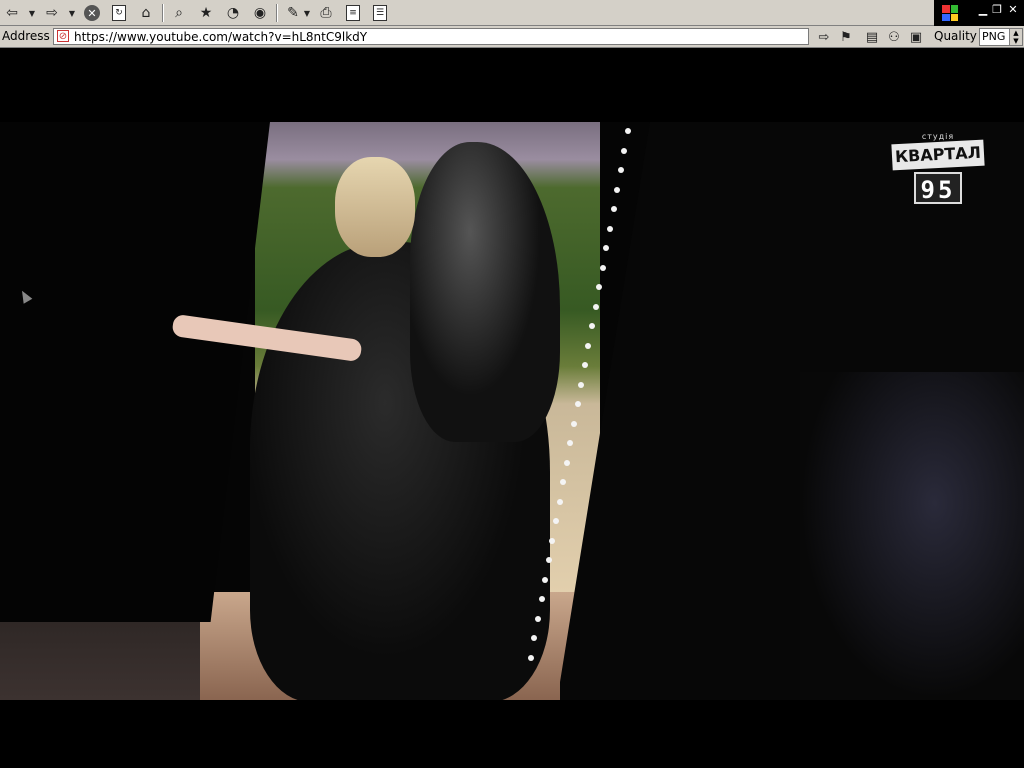 Image resolution: width=1024 pixels, height=768 pixels. I want to click on performer-head, so click(375, 207).